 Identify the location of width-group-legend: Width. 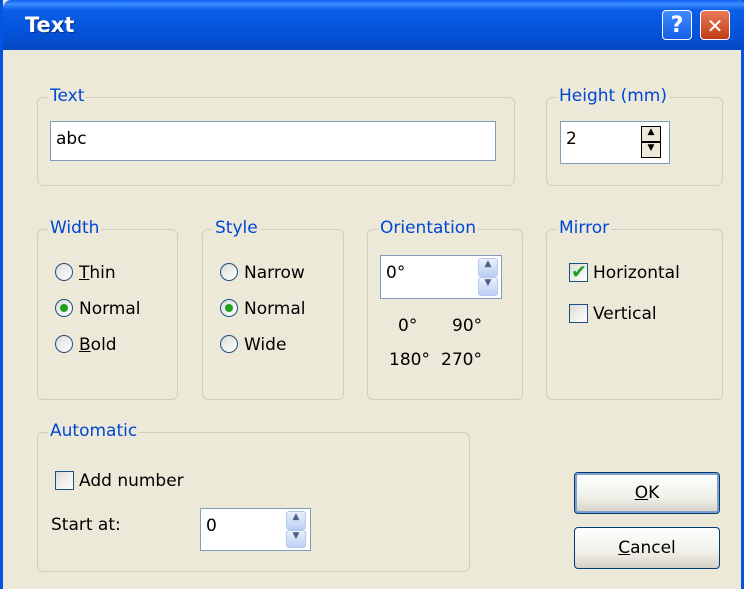
(75, 228).